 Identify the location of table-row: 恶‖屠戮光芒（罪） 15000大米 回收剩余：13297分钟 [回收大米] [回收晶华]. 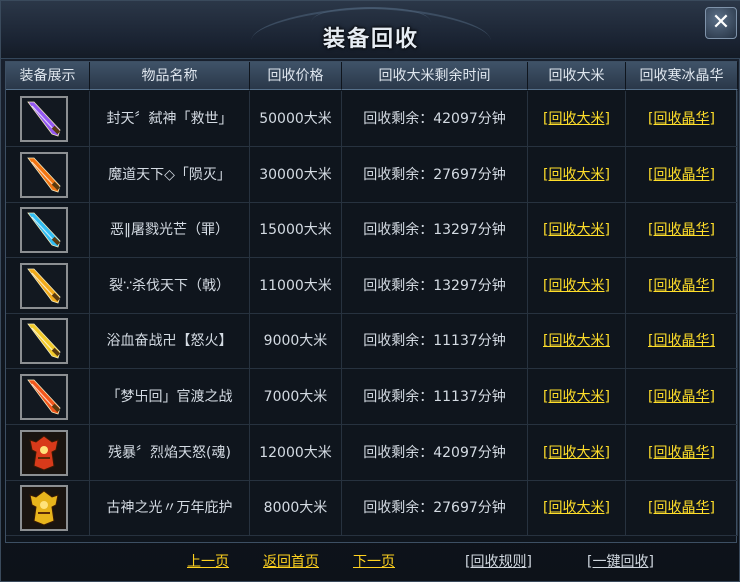
(372, 230).